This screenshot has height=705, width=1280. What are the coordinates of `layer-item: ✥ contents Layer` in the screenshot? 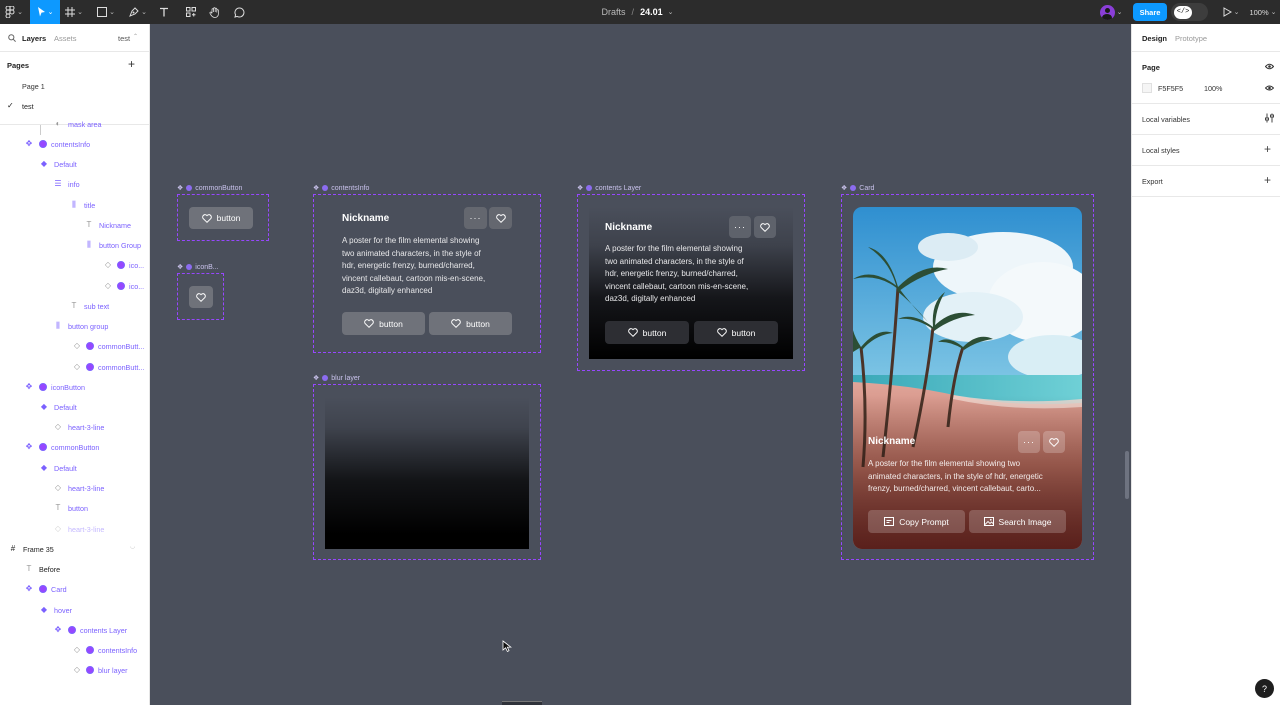 It's located at (101, 630).